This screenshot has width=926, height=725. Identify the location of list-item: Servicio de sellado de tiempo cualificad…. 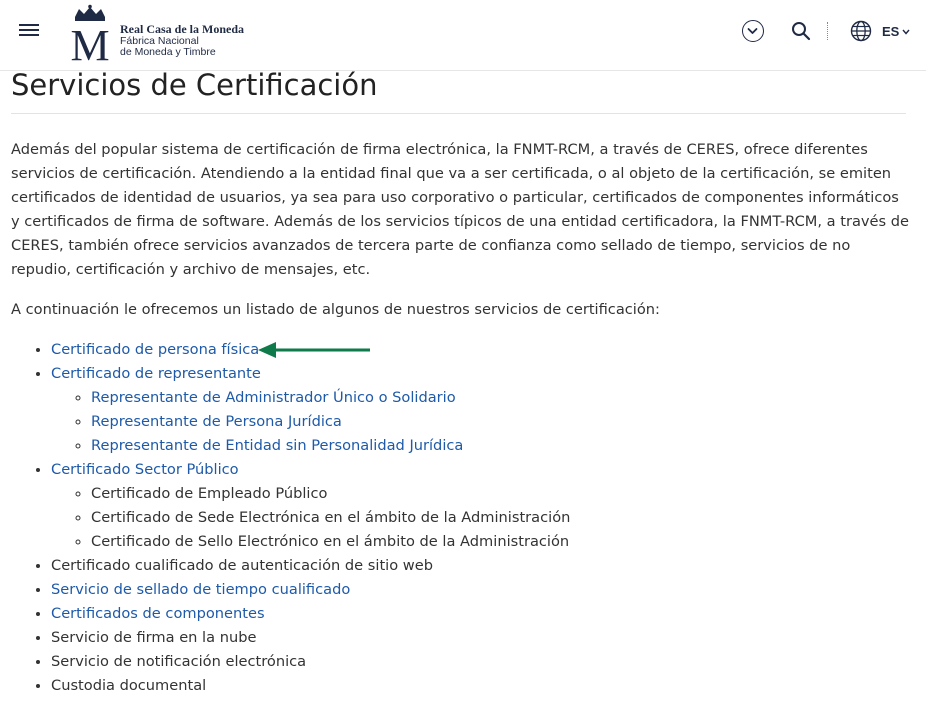
(310, 590).